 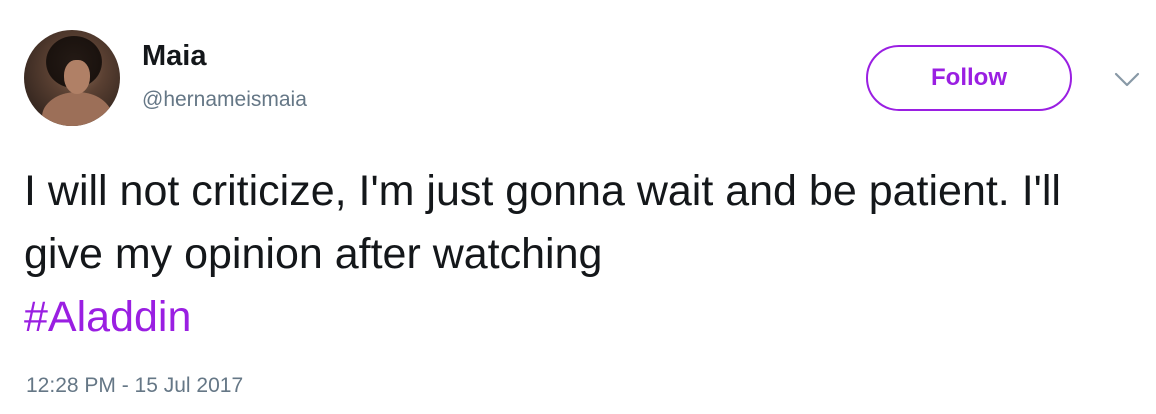 What do you see at coordinates (174, 56) in the screenshot?
I see `user-display-name: Maia` at bounding box center [174, 56].